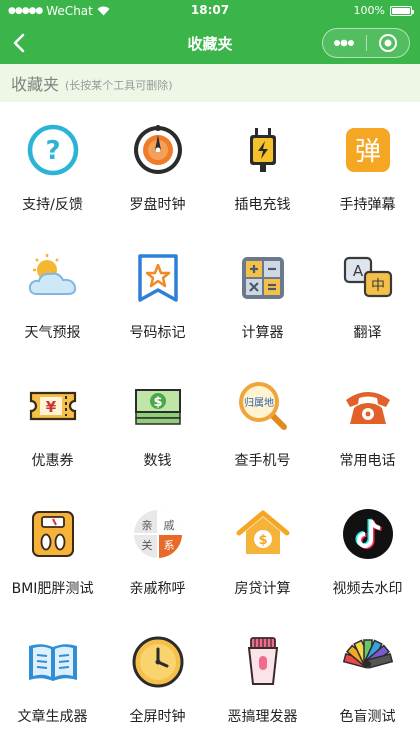  I want to click on battery-percent: 100%, so click(369, 10).